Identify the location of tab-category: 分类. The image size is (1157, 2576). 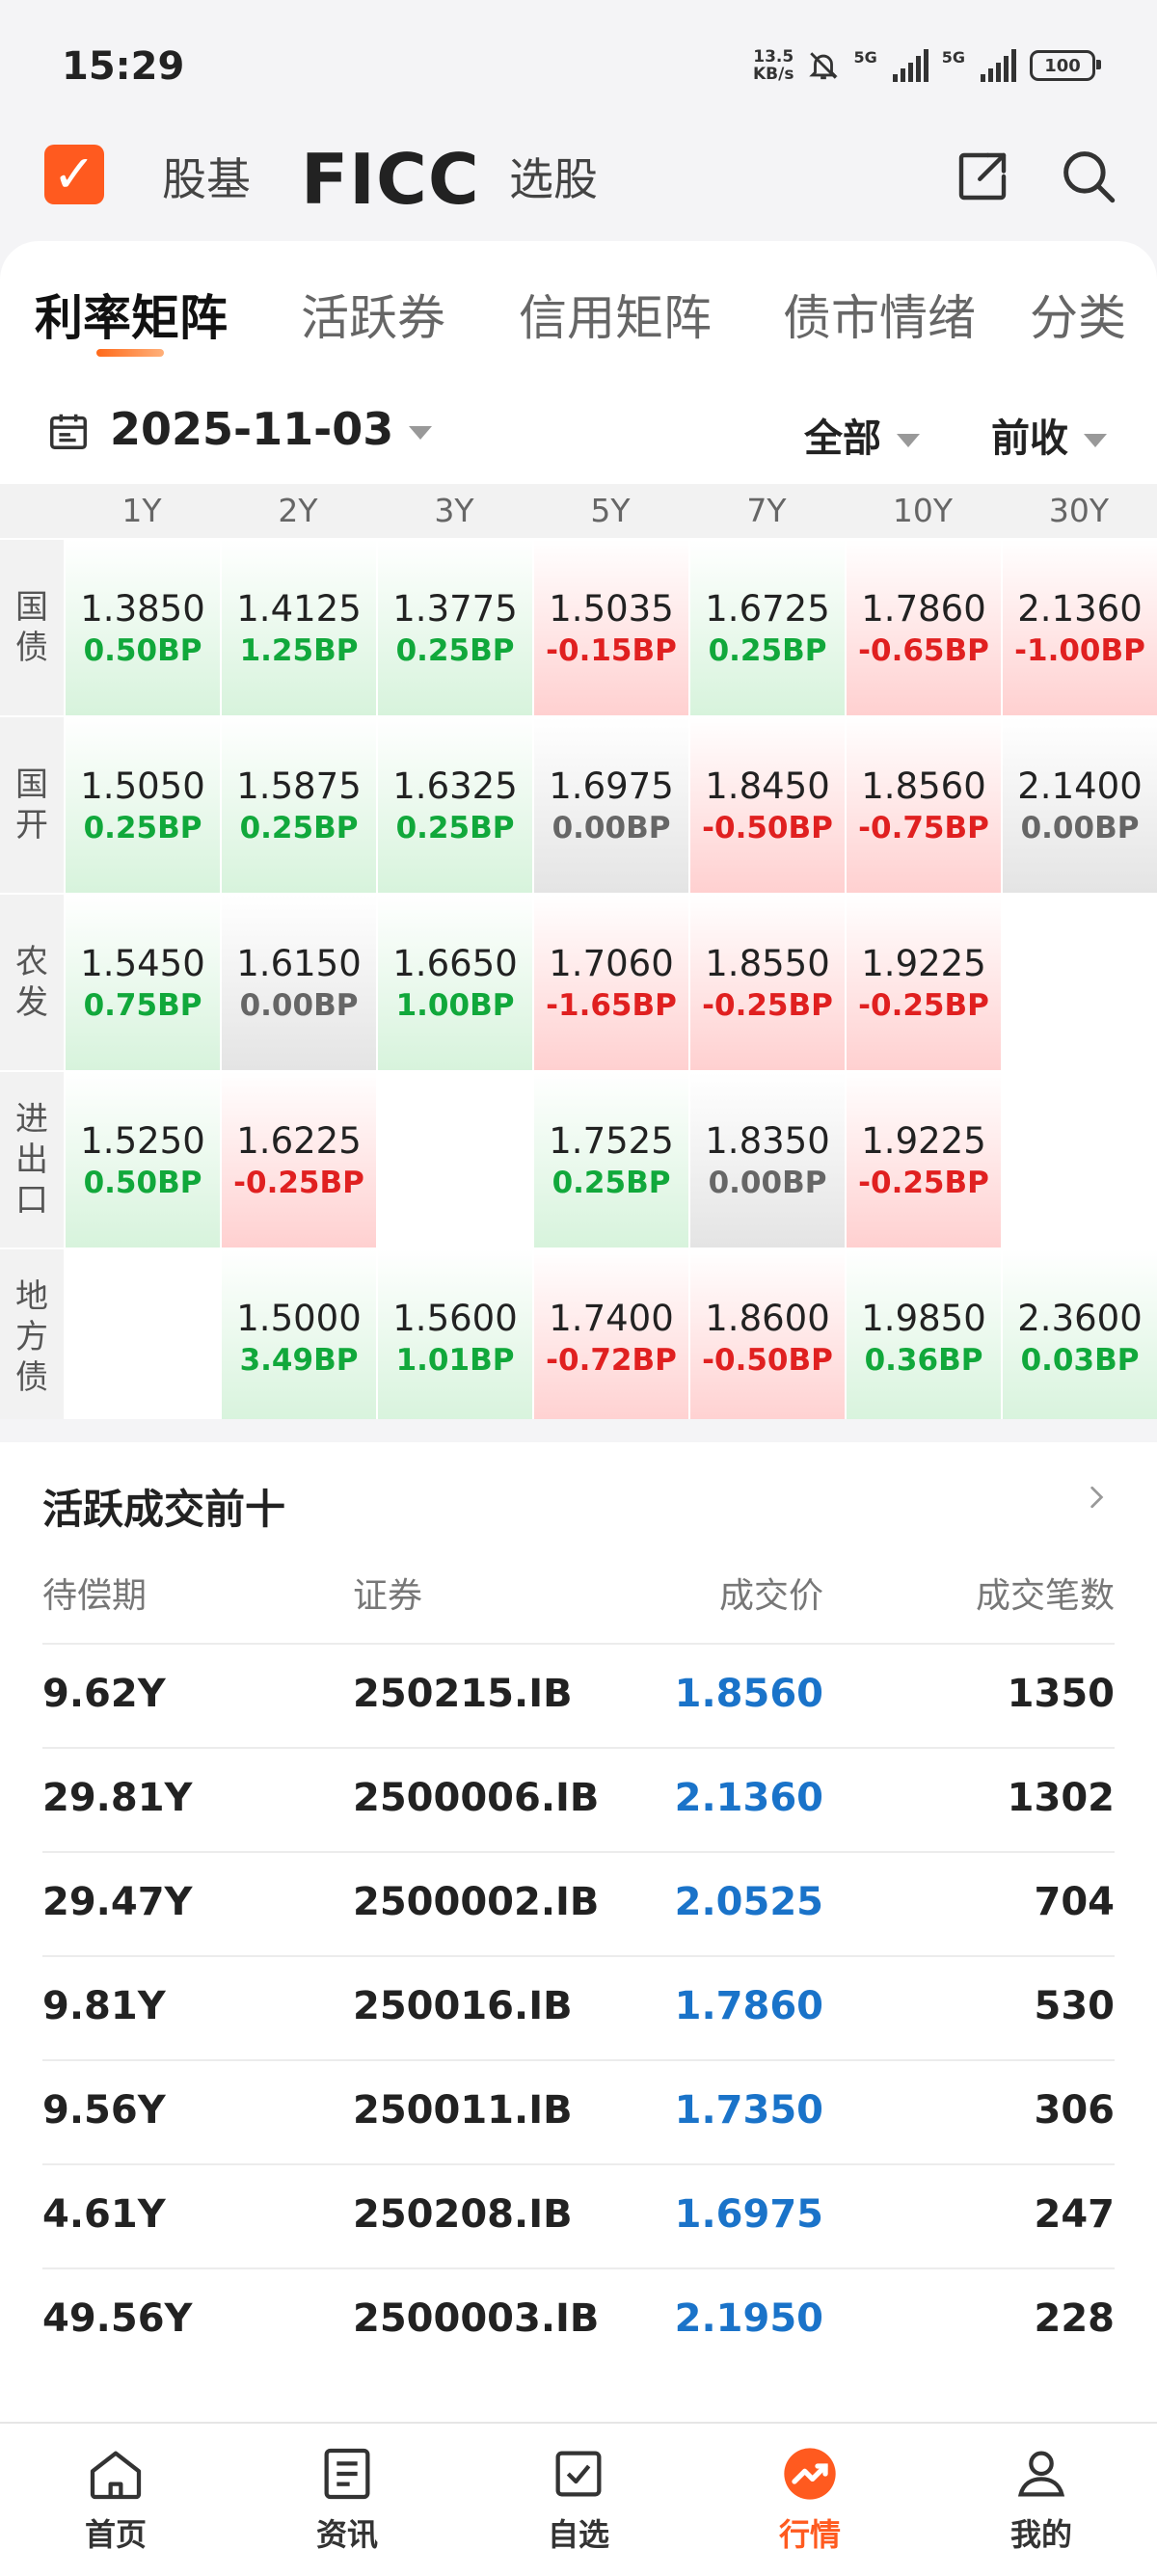
(1078, 315).